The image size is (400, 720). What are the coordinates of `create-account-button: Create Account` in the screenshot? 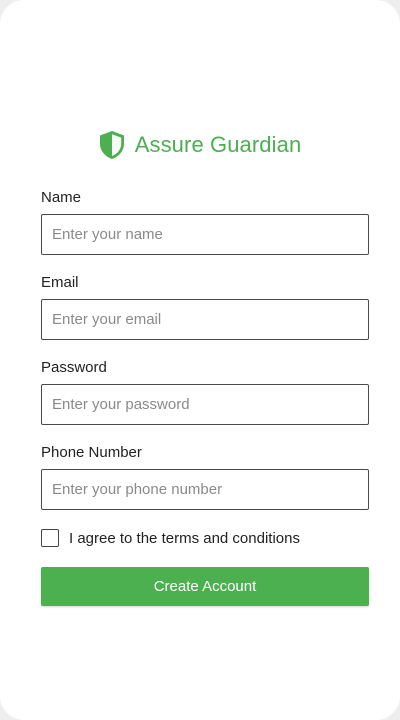 It's located at (205, 586).